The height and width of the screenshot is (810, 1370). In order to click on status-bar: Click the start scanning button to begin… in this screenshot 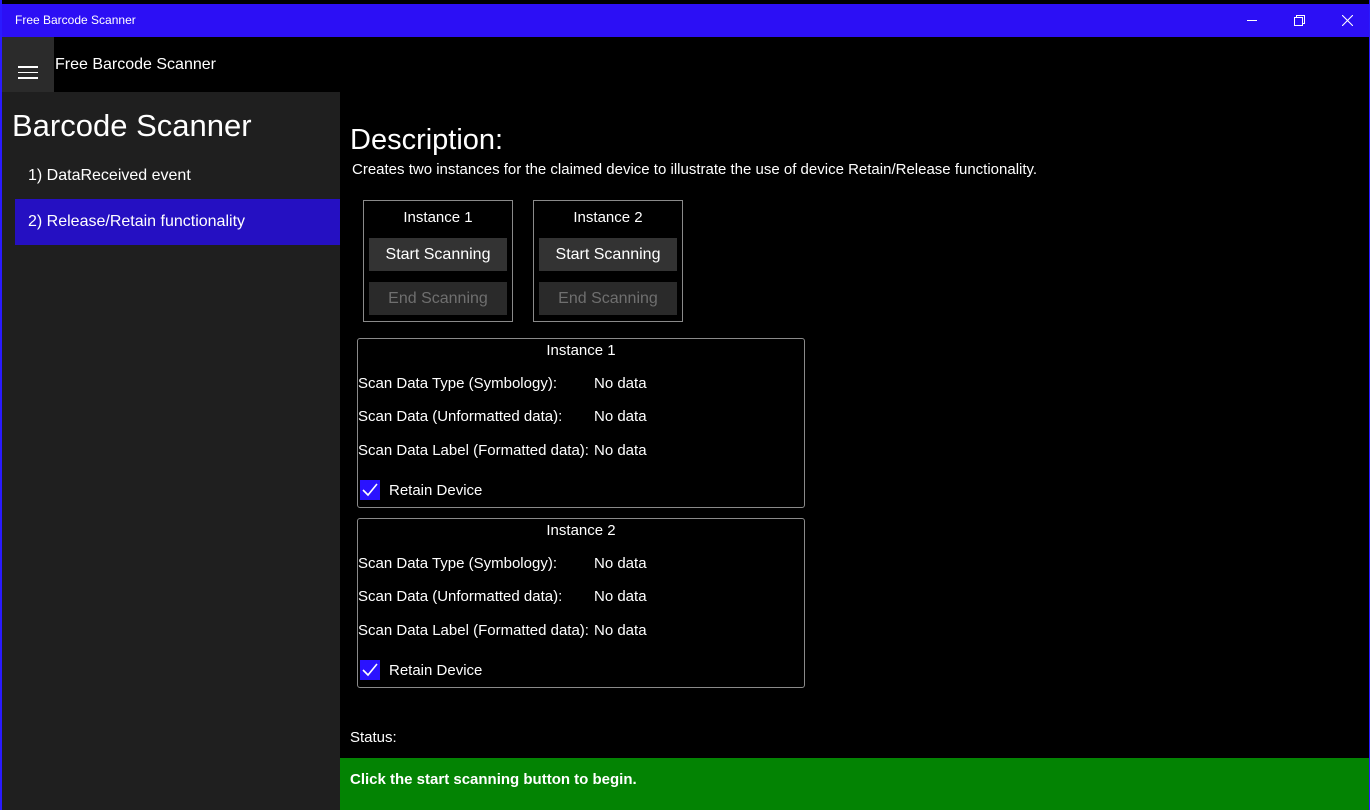, I will do `click(854, 784)`.